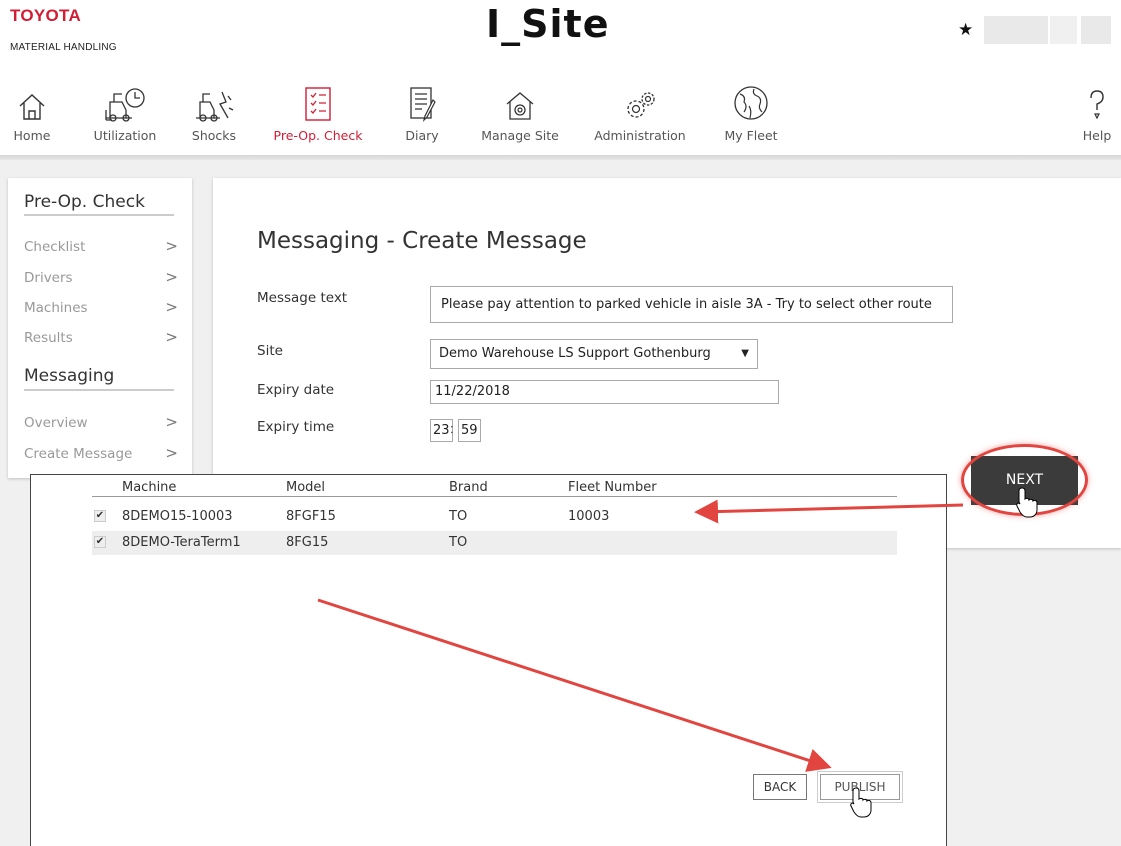  What do you see at coordinates (101, 337) in the screenshot?
I see `sidebar-item-results: Results >` at bounding box center [101, 337].